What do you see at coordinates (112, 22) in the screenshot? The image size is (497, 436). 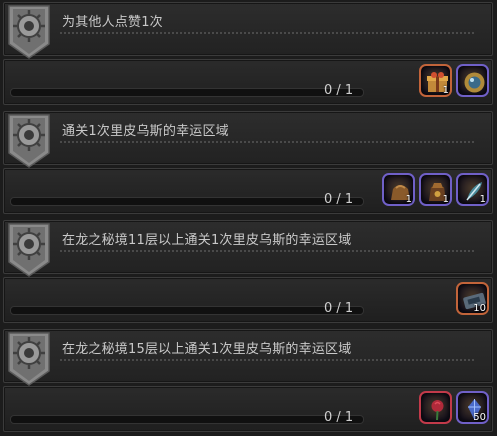 I see `quest-title: 为其他人点赞1次` at bounding box center [112, 22].